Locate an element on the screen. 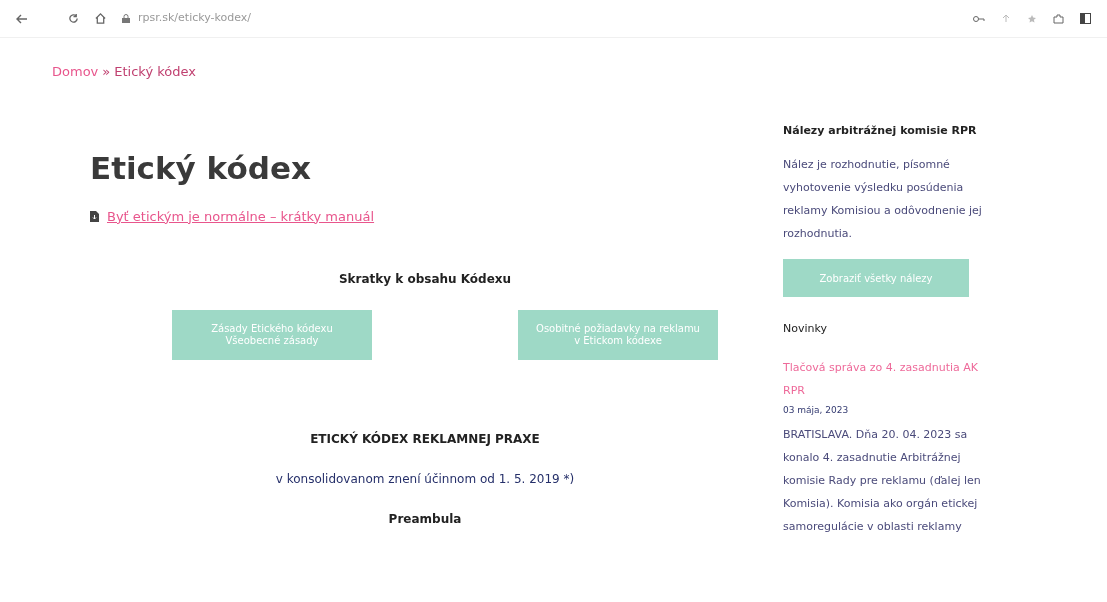  lock-icon is located at coordinates (126, 18).